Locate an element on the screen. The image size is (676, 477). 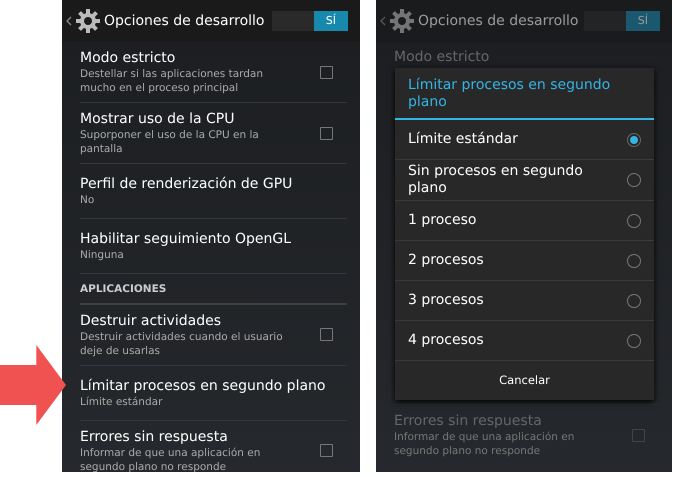
setting-summary: Destellar si las aplicaciones tardan mucho en el proceso principal is located at coordinates (172, 81).